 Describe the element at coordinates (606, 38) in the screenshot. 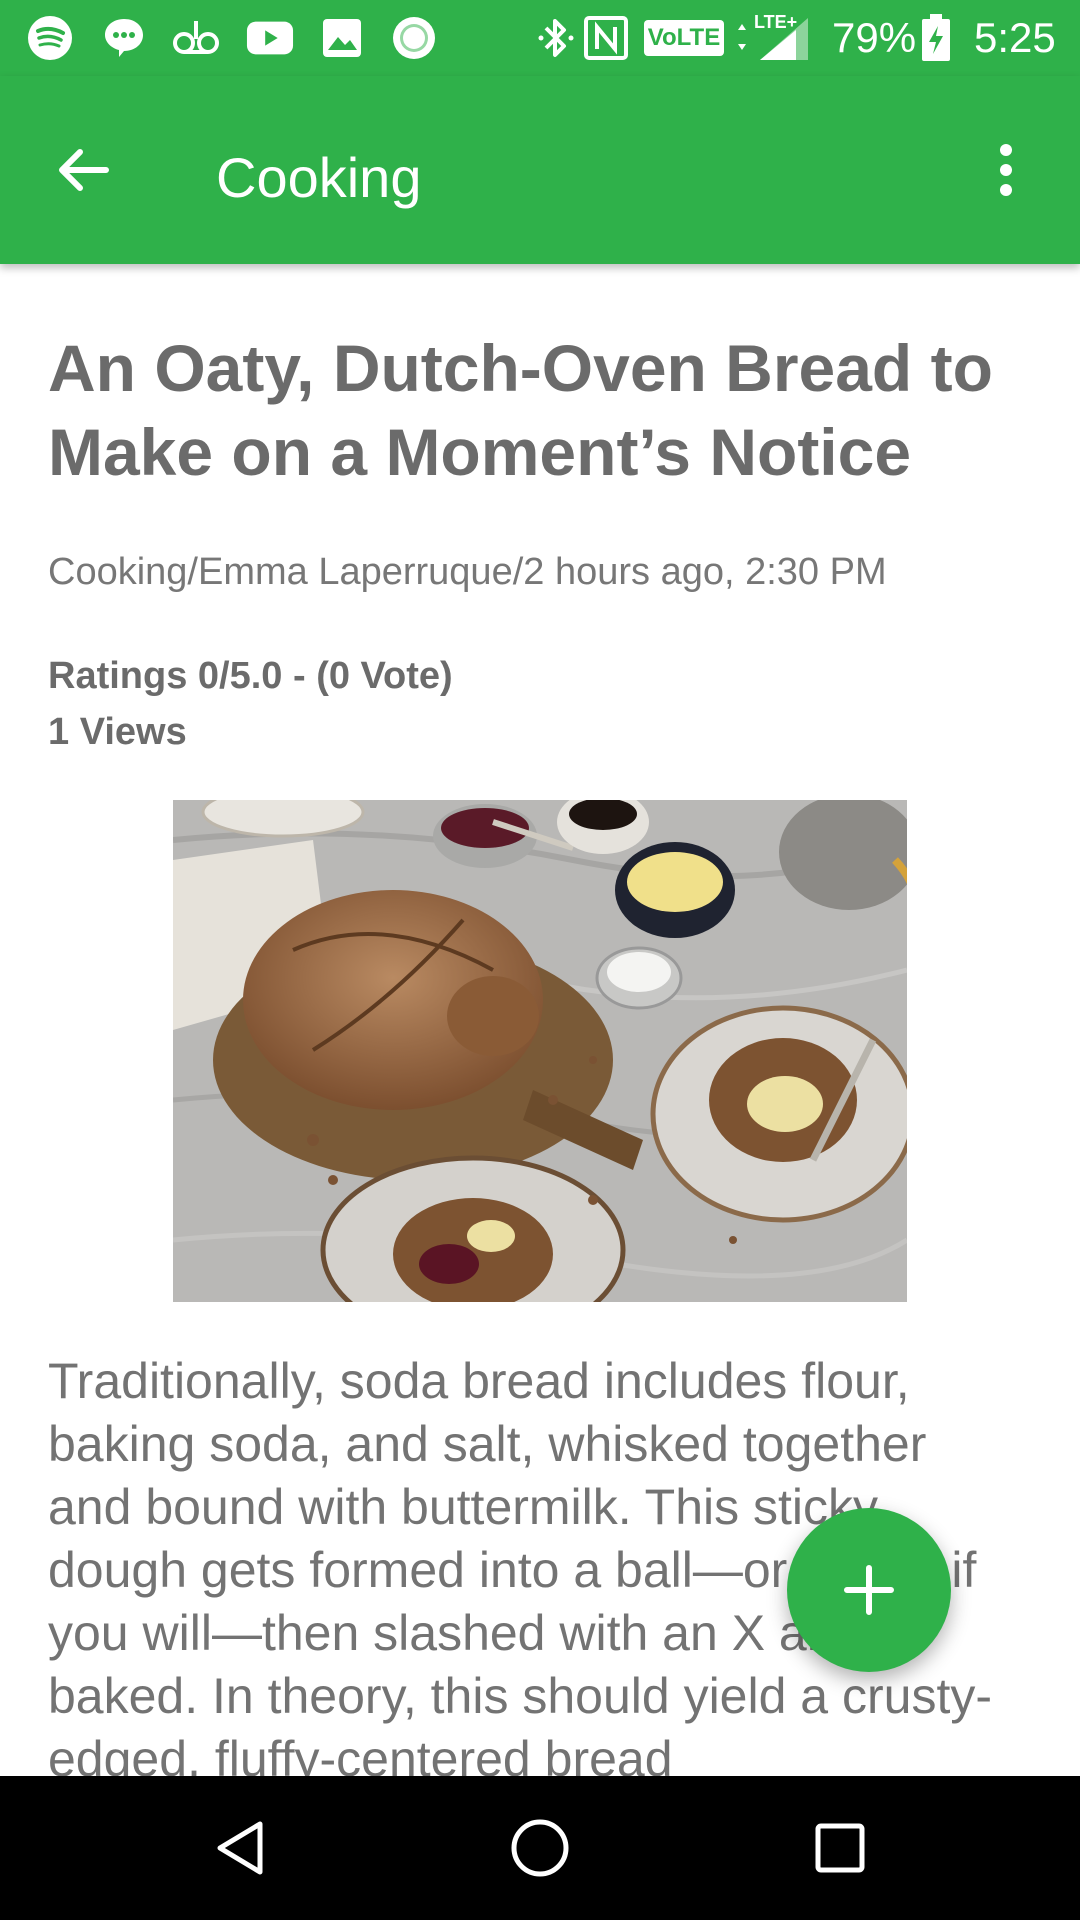

I see `nfc-icon` at that location.